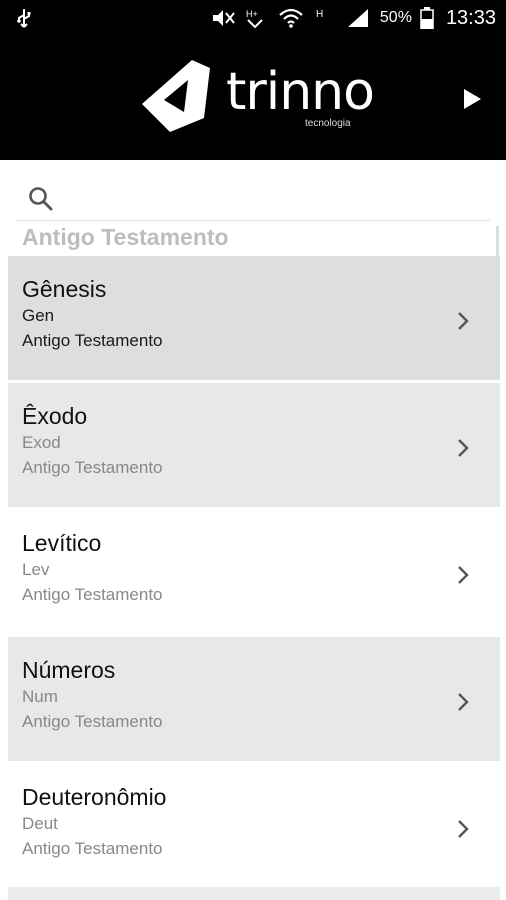 The height and width of the screenshot is (900, 506). I want to click on status-bar: H+ H 50% 13:33, so click(253, 18).